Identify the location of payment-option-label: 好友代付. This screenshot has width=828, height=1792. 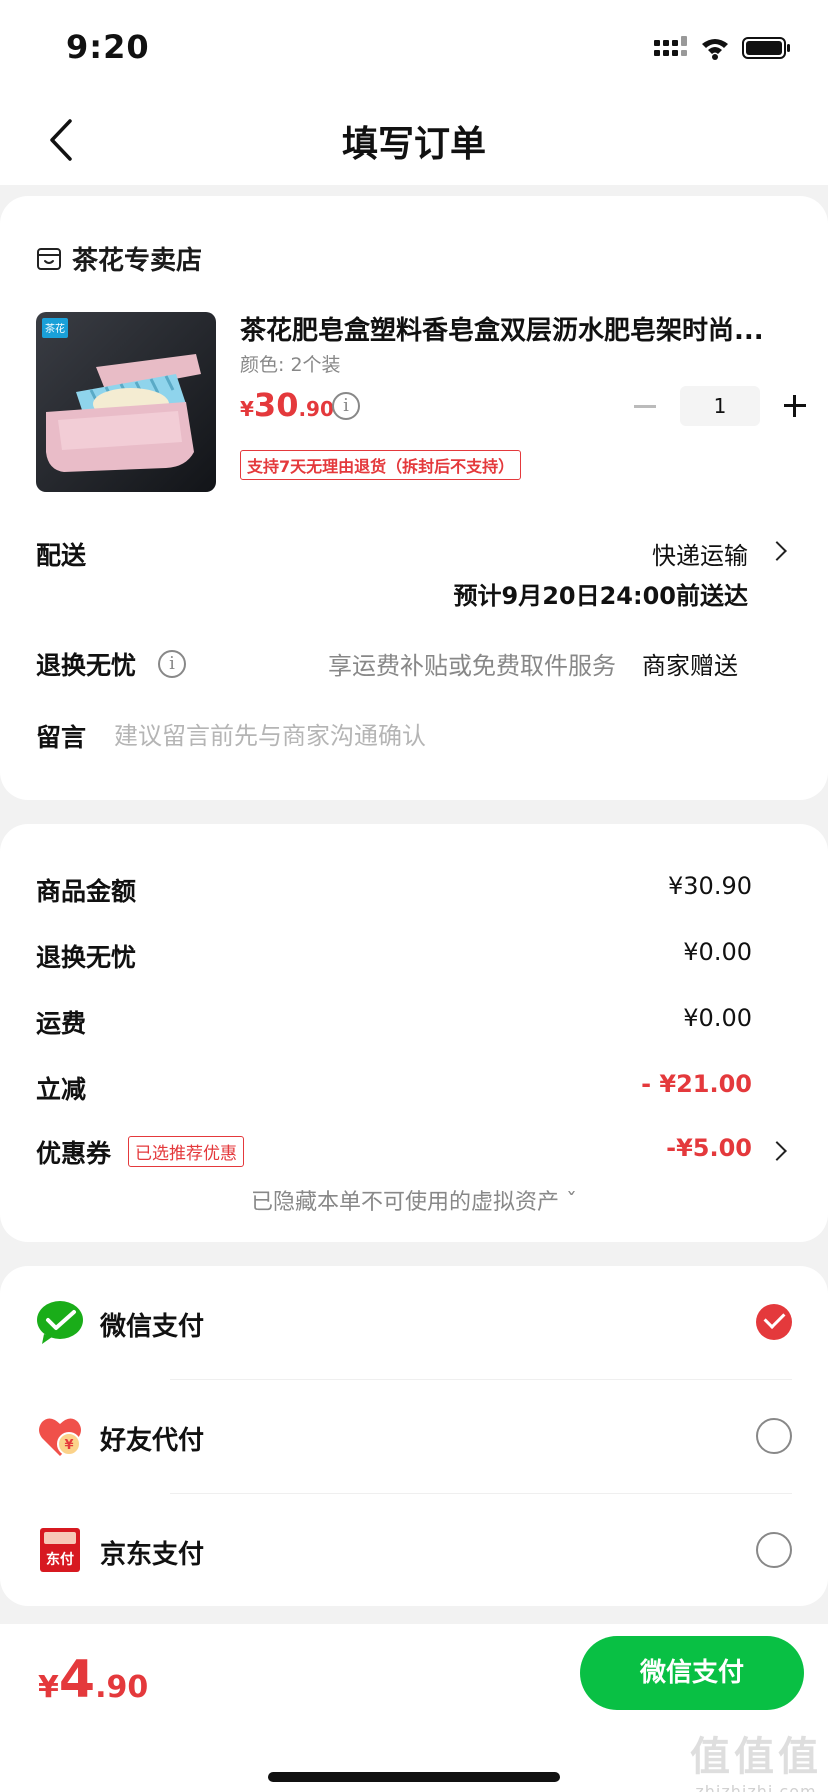
(152, 1441).